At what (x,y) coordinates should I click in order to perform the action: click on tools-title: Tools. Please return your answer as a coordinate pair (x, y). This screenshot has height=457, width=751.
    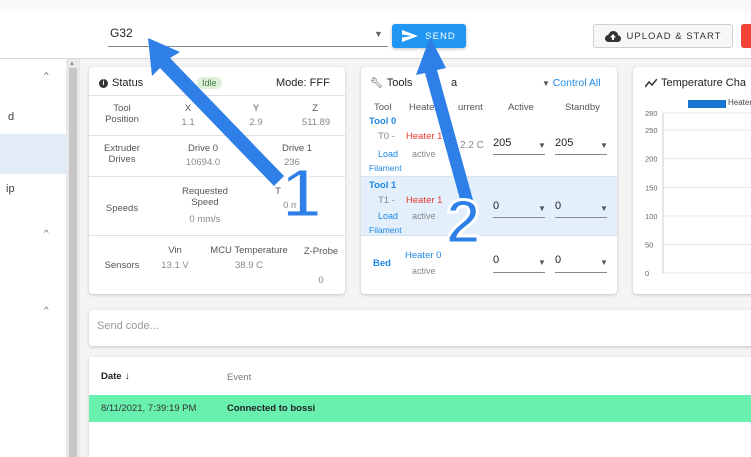
    Looking at the image, I should click on (399, 83).